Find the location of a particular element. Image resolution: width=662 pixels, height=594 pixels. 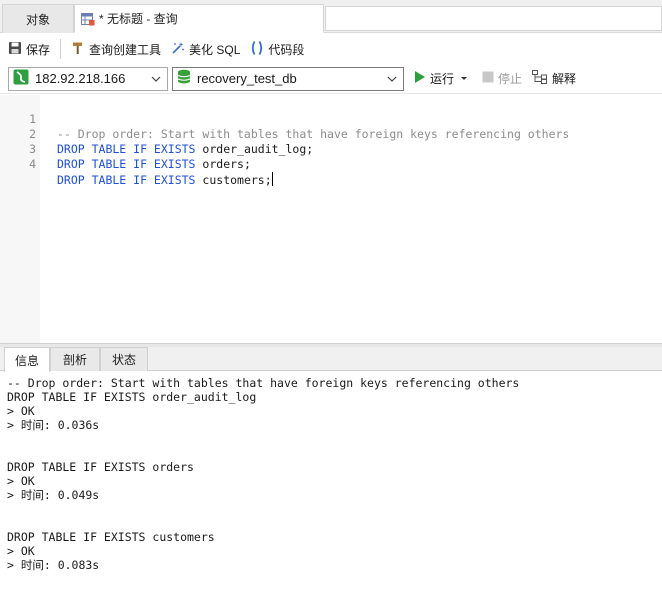

database-select: recovery_test_db is located at coordinates (288, 78).